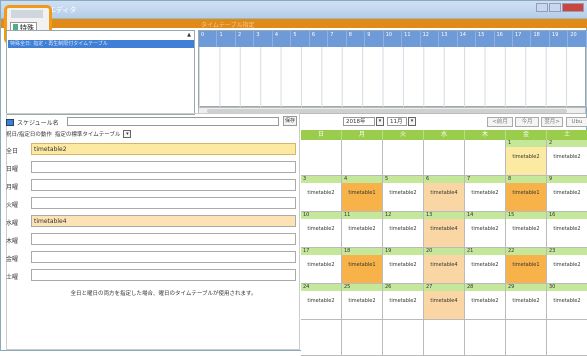  What do you see at coordinates (552, 122) in the screenshot?
I see `next-month-button: 翌月>` at bounding box center [552, 122].